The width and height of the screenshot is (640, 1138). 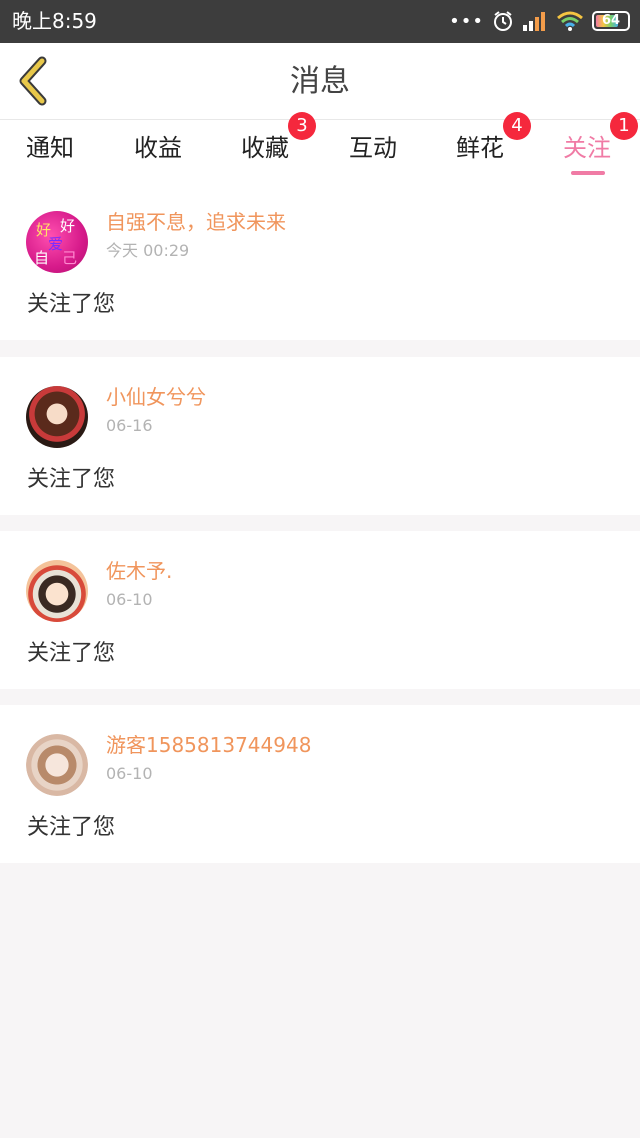 What do you see at coordinates (320, 436) in the screenshot?
I see `list-item: 小仙女兮兮 06-16 关注了您` at bounding box center [320, 436].